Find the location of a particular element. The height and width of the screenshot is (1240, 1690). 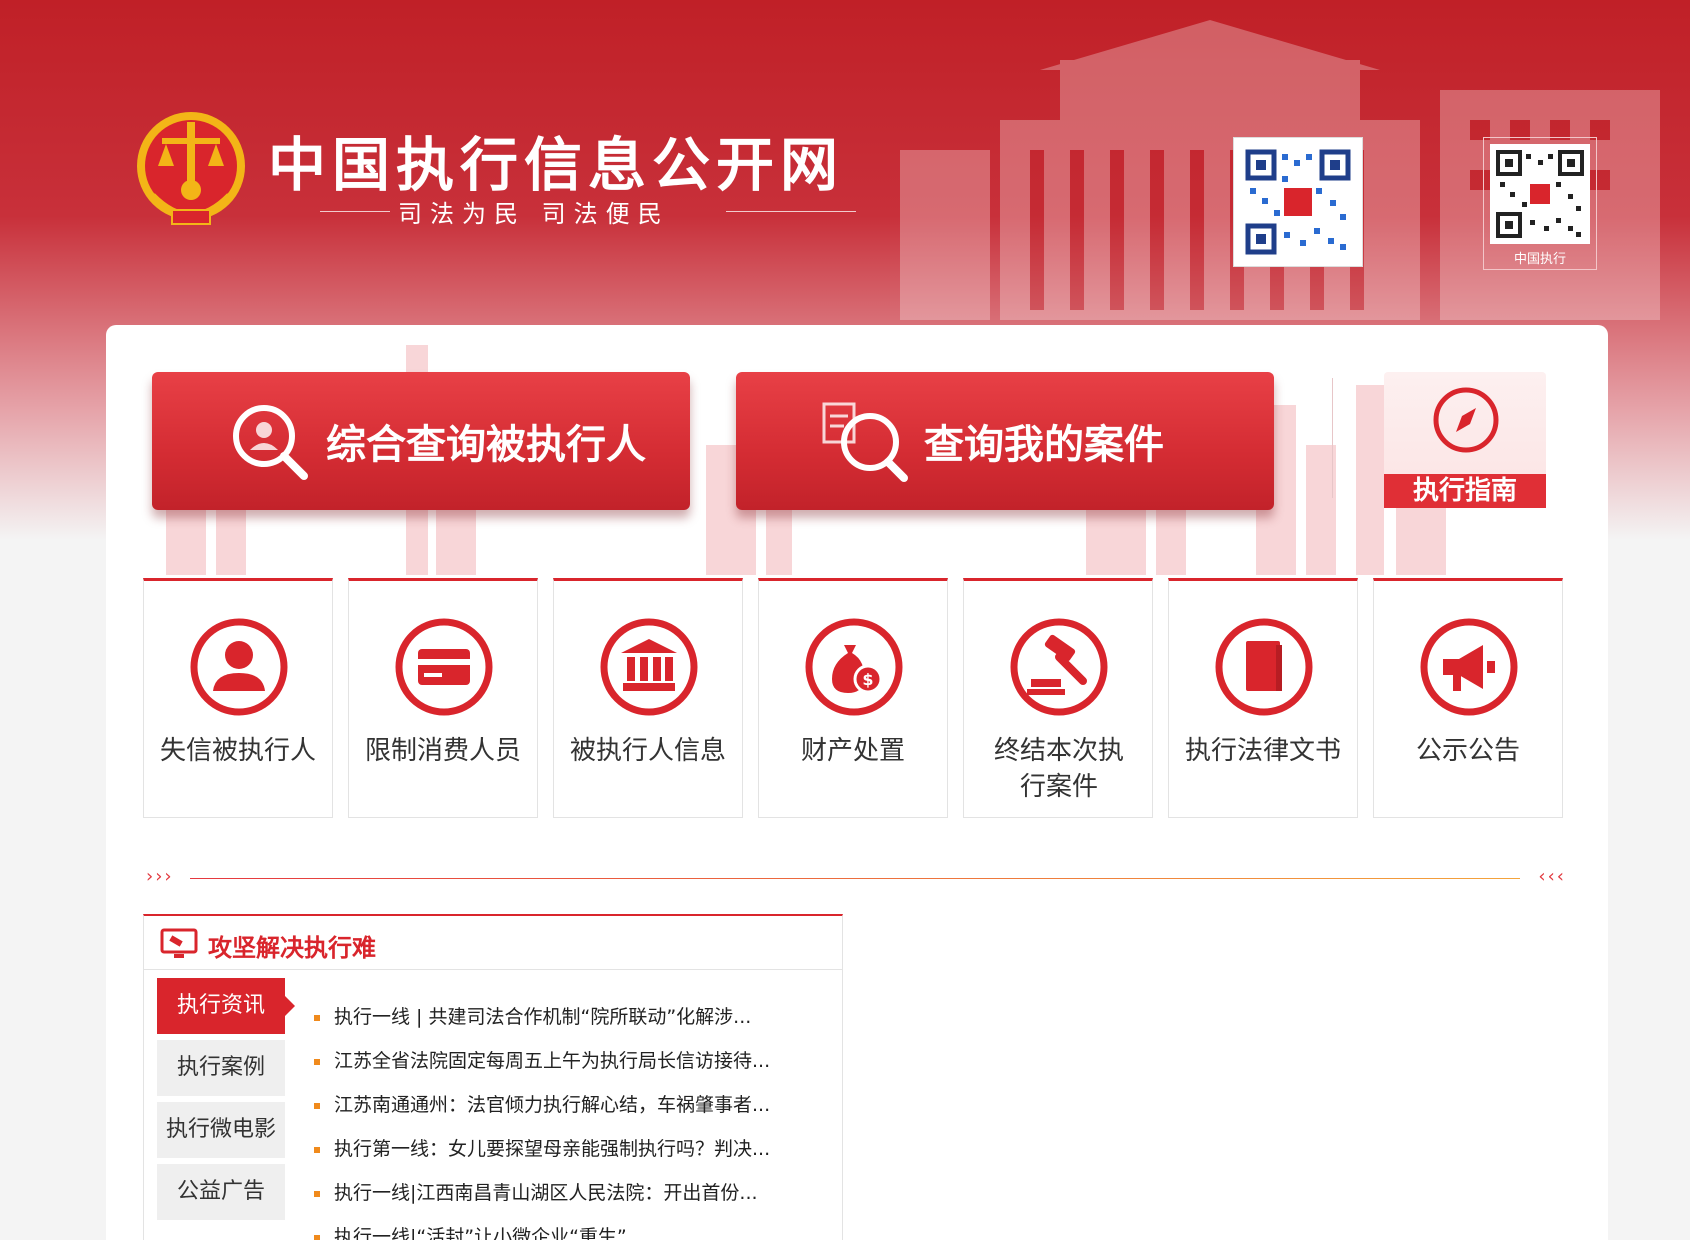

slogan-line-right is located at coordinates (791, 211).